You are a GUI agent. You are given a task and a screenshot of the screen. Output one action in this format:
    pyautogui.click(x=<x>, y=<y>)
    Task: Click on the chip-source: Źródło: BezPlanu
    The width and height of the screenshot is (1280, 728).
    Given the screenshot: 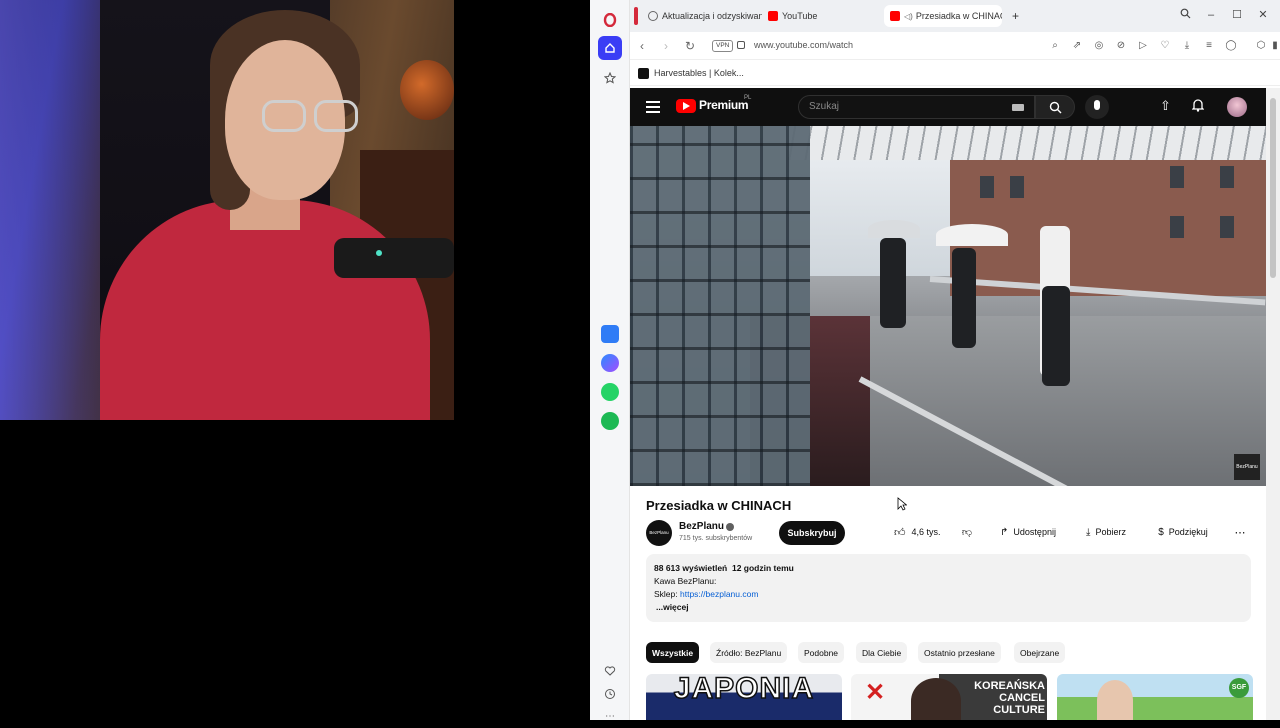 What is the action you would take?
    pyautogui.click(x=749, y=652)
    